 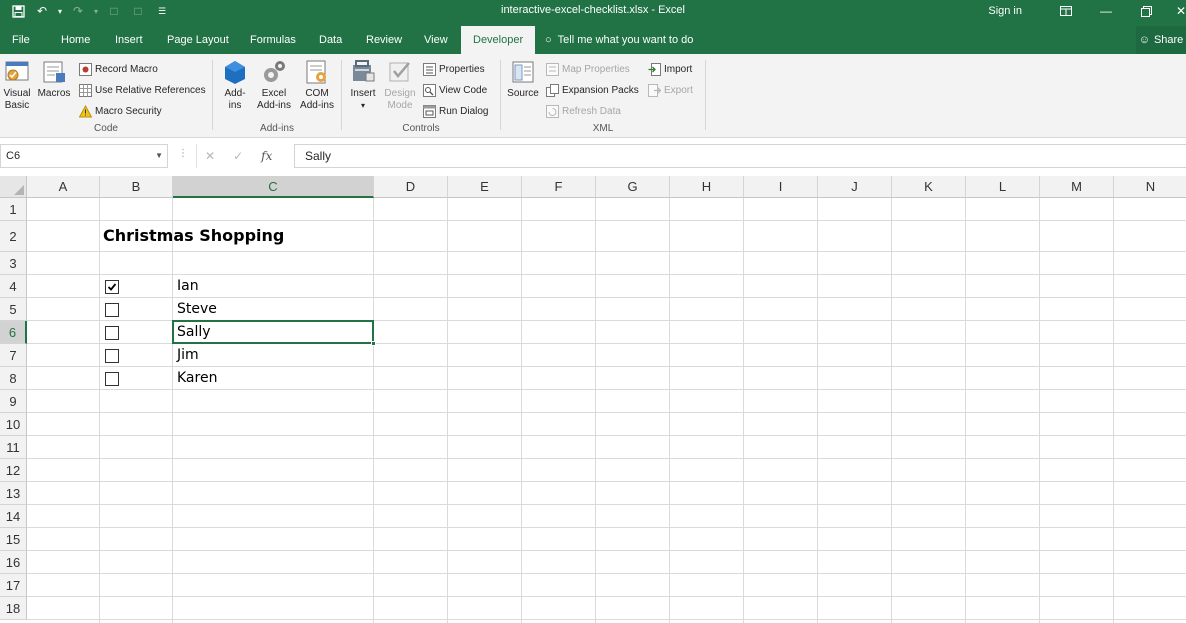 I want to click on restore-icon, so click(x=1146, y=11).